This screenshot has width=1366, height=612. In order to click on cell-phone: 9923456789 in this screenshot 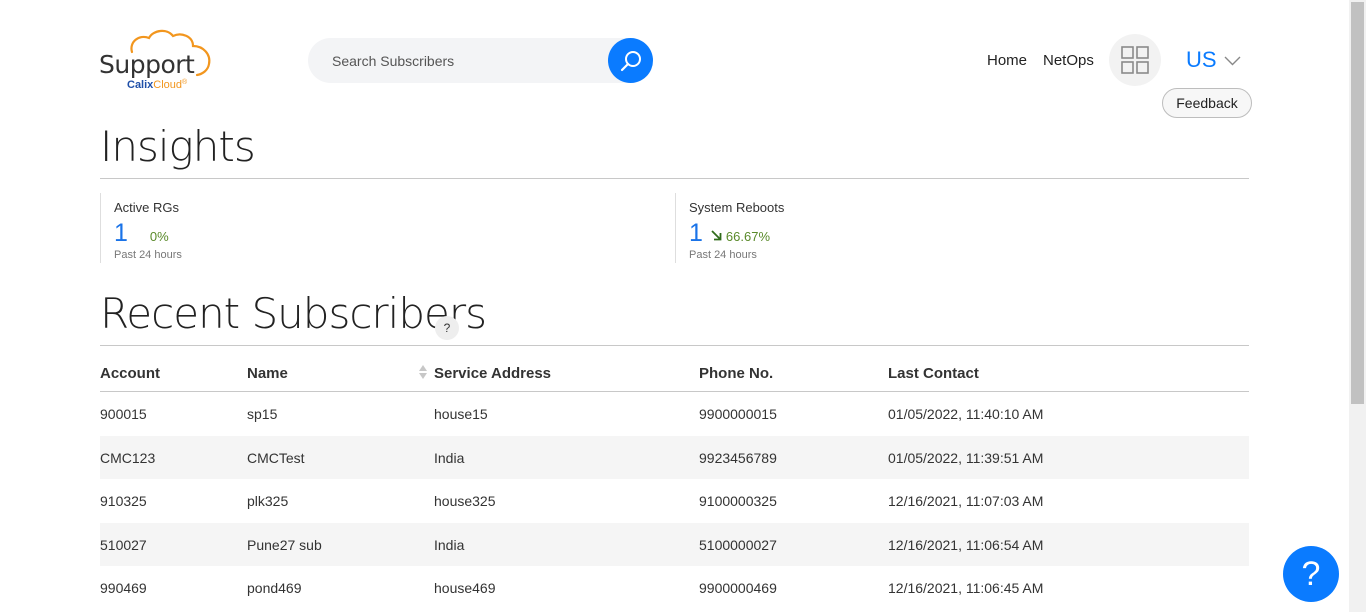, I will do `click(738, 457)`.